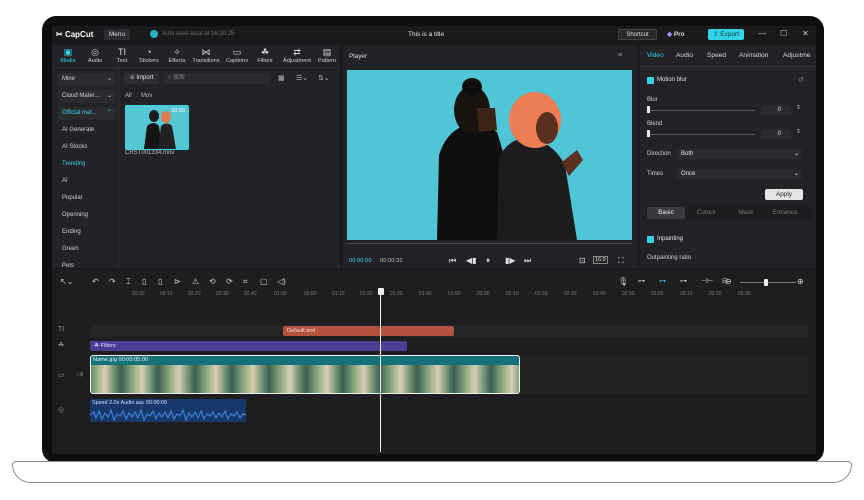 Image resolution: width=864 pixels, height=500 pixels. I want to click on sidebar-item-popular: Popular, so click(87, 198).